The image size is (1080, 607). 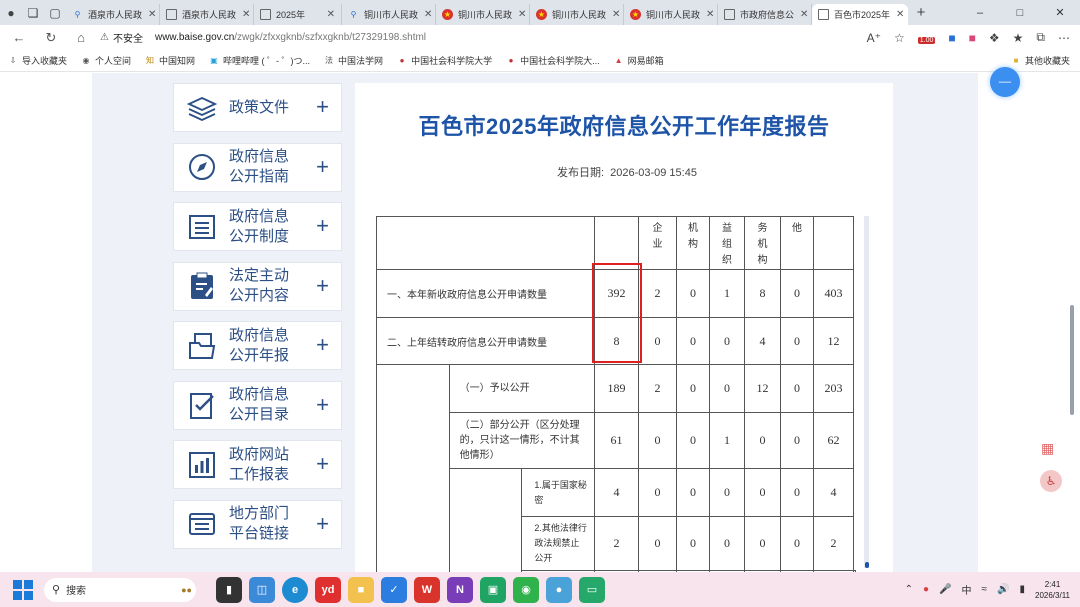 What do you see at coordinates (113, 14) in the screenshot?
I see `browser-tab: ⚲ 酒泉市人民政 ✕` at bounding box center [113, 14].